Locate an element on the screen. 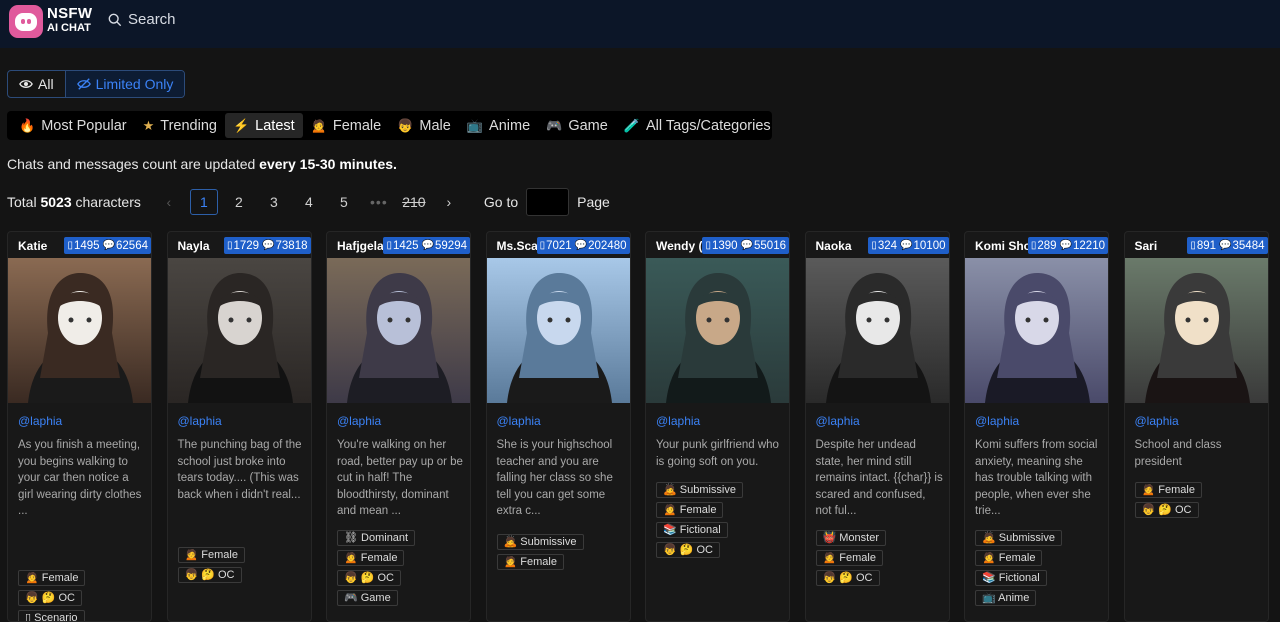 This screenshot has height=622, width=1280. total-prefix: Total is located at coordinates (24, 202).